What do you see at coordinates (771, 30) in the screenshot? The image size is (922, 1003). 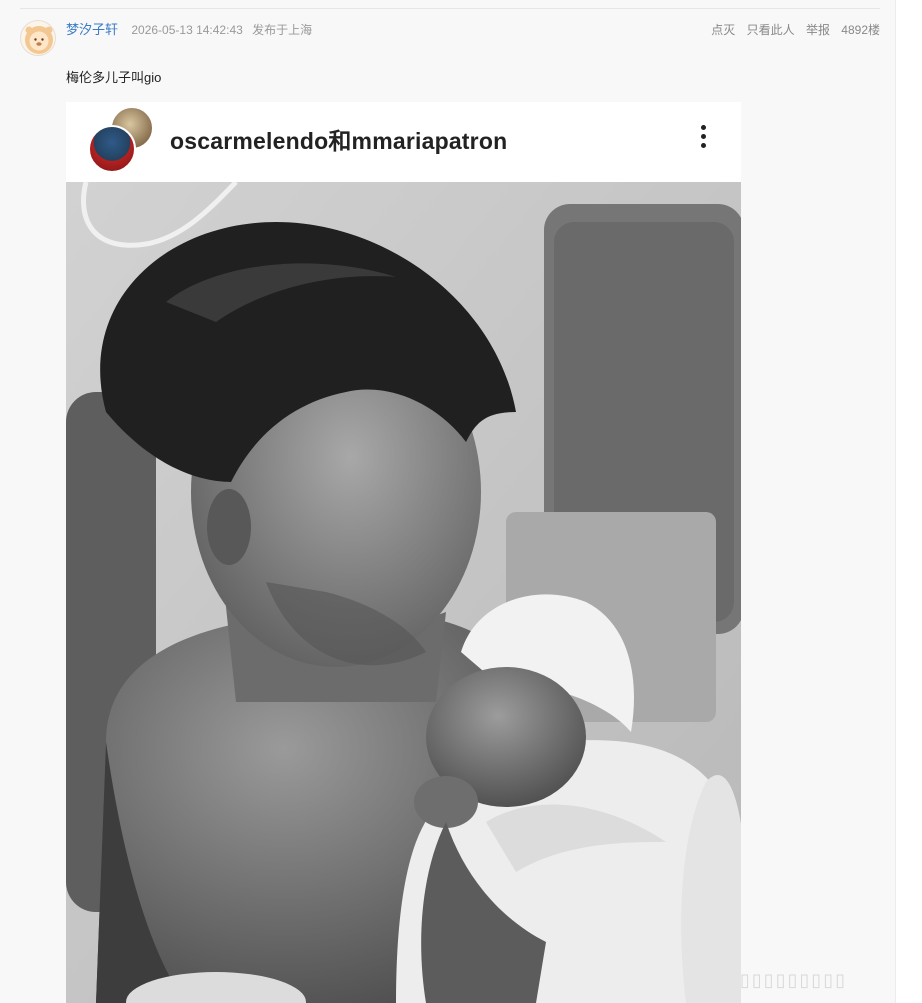 I see `only-author-button: 只看此人` at bounding box center [771, 30].